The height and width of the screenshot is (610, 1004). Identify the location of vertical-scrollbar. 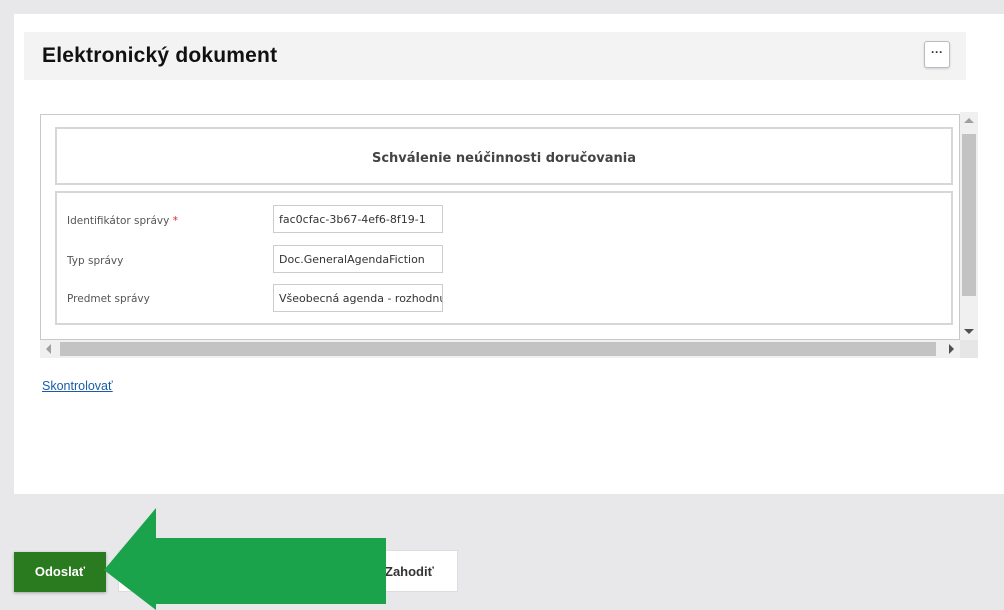
(969, 226).